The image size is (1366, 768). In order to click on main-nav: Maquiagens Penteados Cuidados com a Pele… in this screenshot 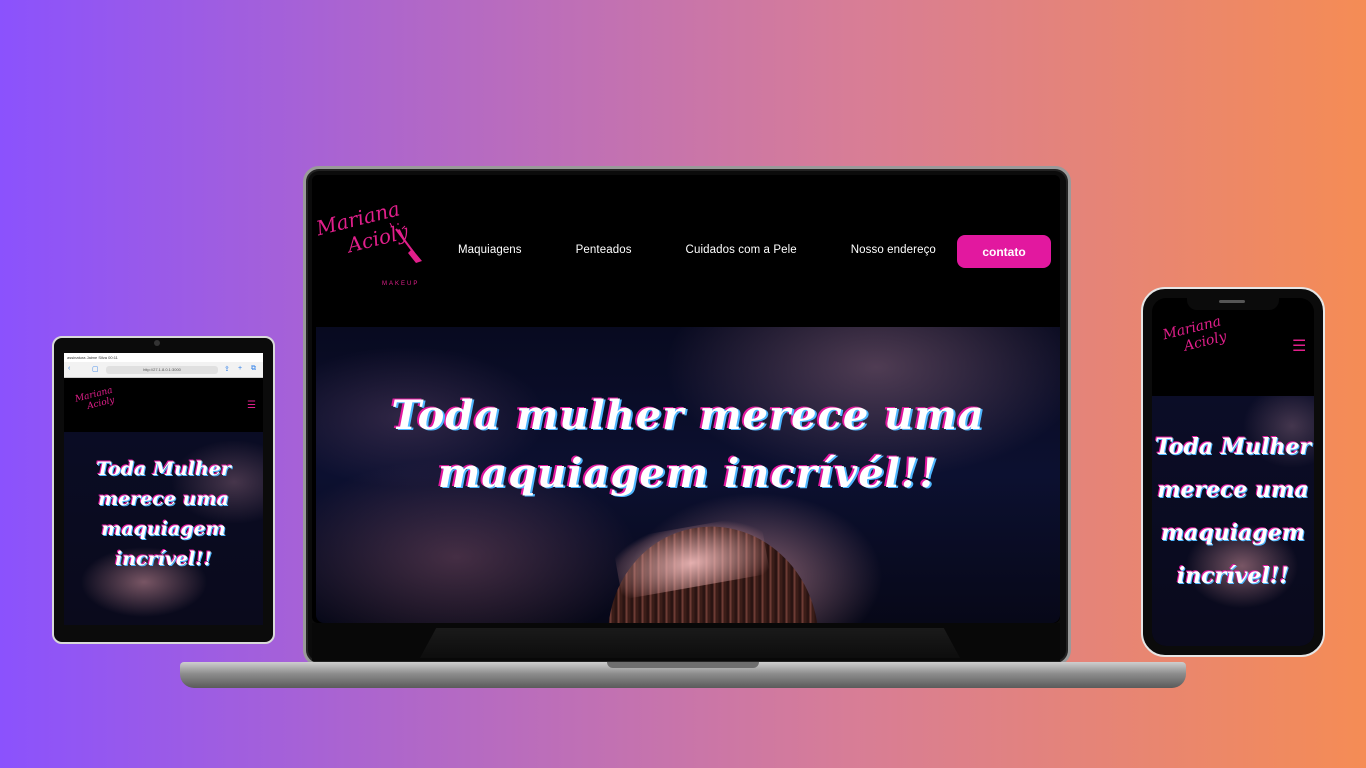, I will do `click(724, 250)`.